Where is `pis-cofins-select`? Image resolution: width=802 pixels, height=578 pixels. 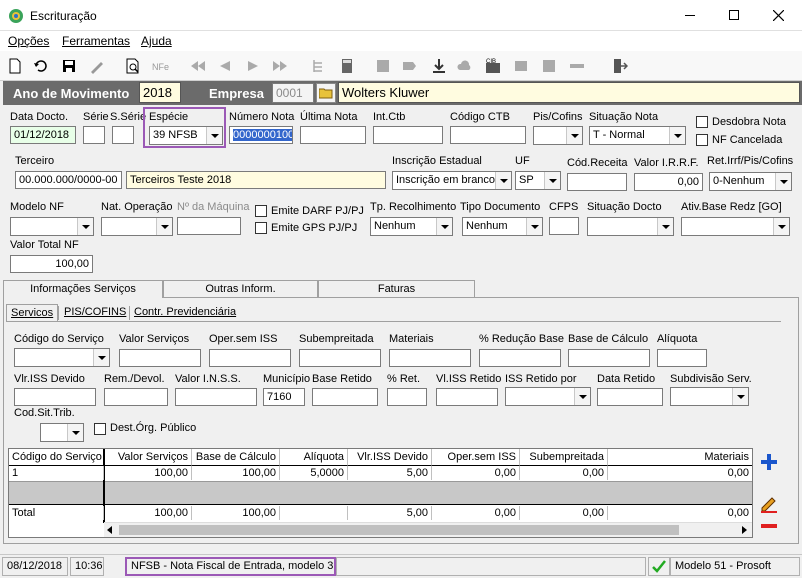
pis-cofins-select is located at coordinates (558, 135).